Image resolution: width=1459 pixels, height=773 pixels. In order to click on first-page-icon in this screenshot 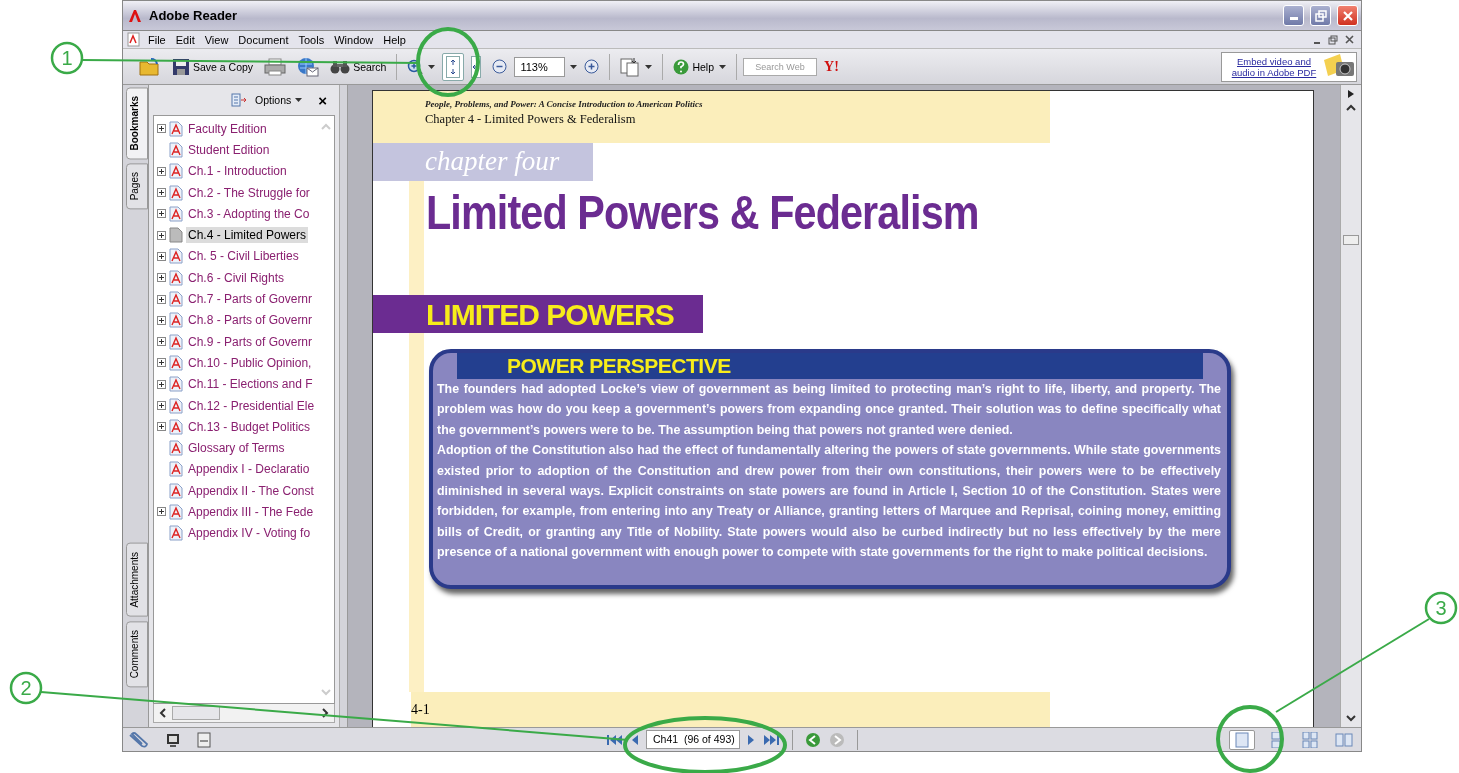, I will do `click(614, 739)`.